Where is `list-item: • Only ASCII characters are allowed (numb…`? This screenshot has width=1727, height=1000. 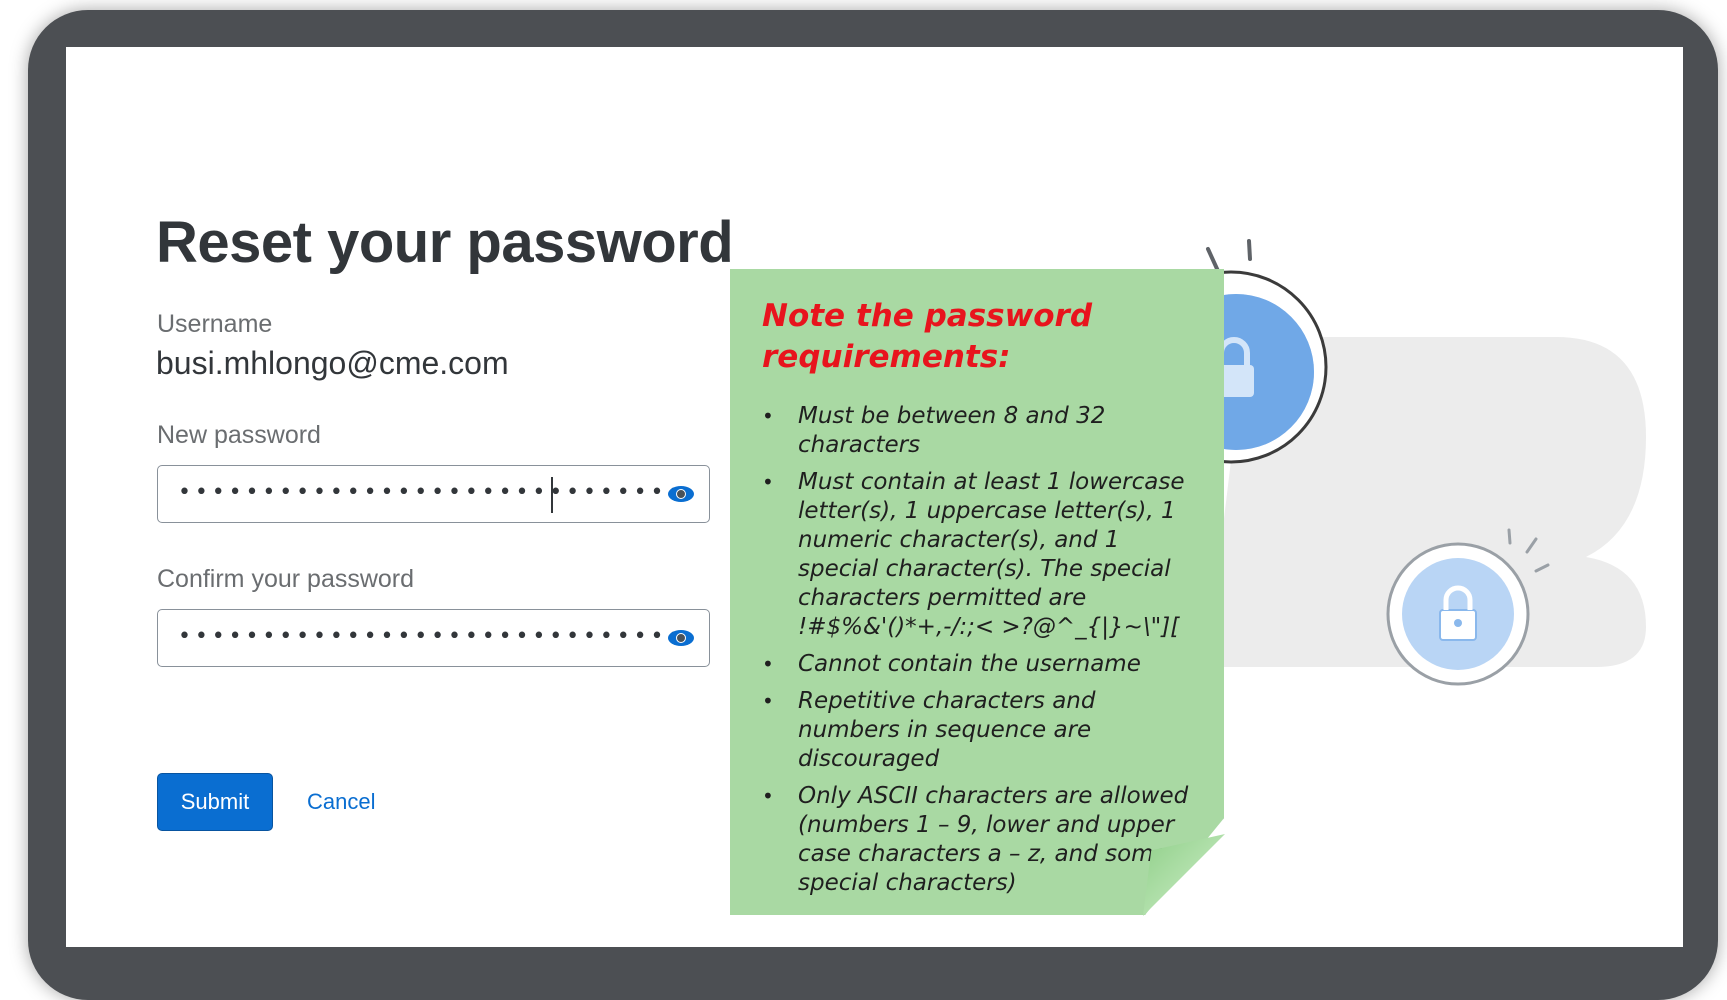 list-item: • Only ASCII characters are allowed (numb… is located at coordinates (982, 840).